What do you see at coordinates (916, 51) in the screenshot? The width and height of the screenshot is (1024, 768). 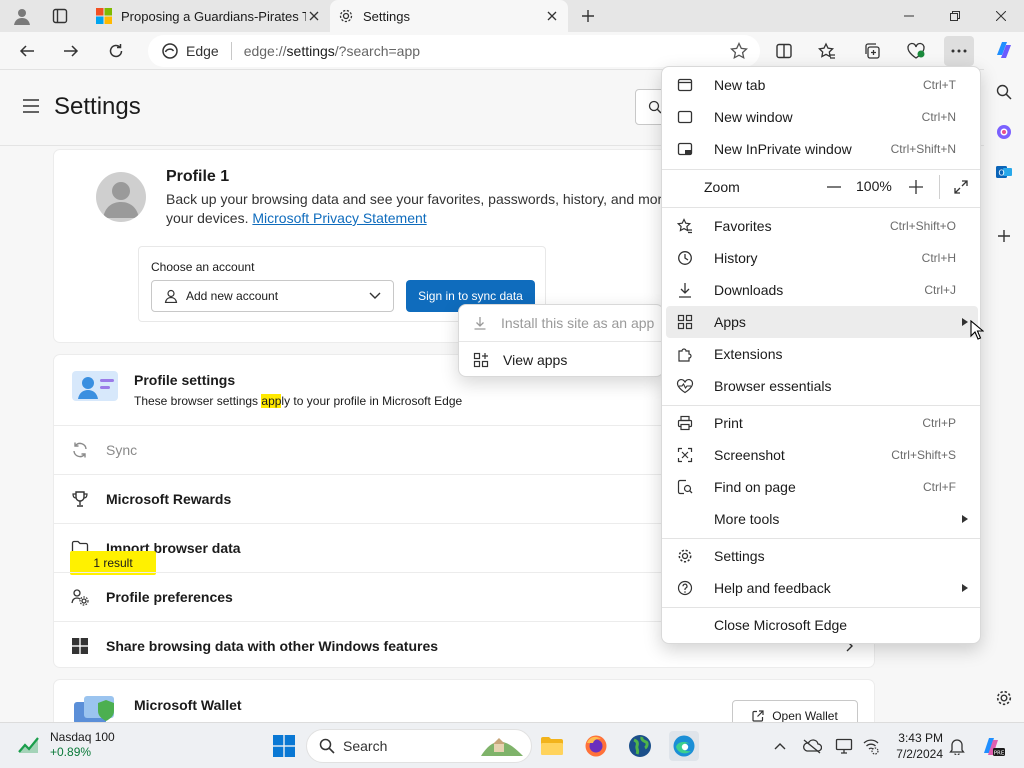 I see `browser-essentials-icon` at bounding box center [916, 51].